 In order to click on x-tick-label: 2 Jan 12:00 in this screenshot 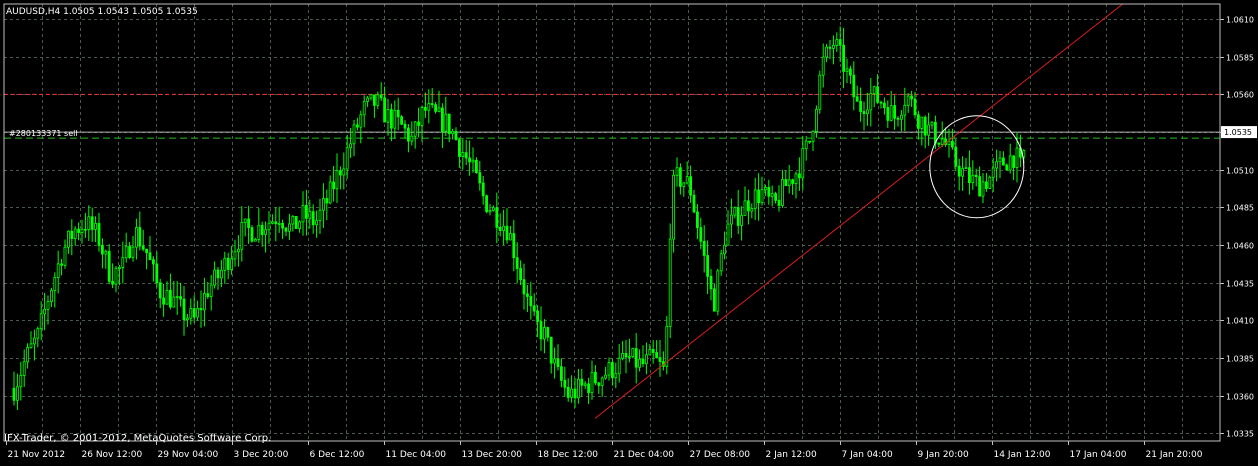, I will do `click(792, 455)`.